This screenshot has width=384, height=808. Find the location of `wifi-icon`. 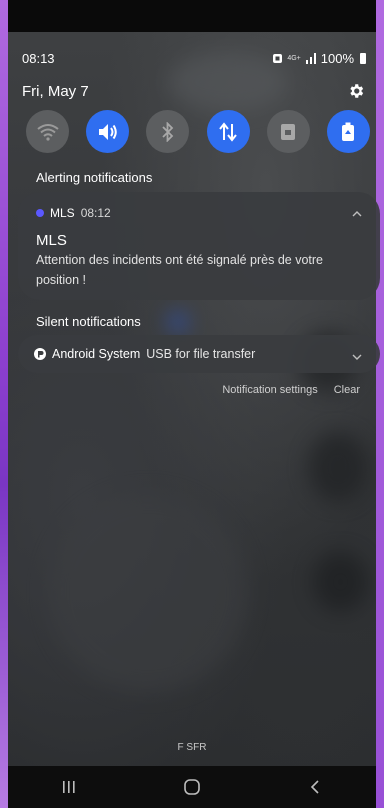

wifi-icon is located at coordinates (47, 132).